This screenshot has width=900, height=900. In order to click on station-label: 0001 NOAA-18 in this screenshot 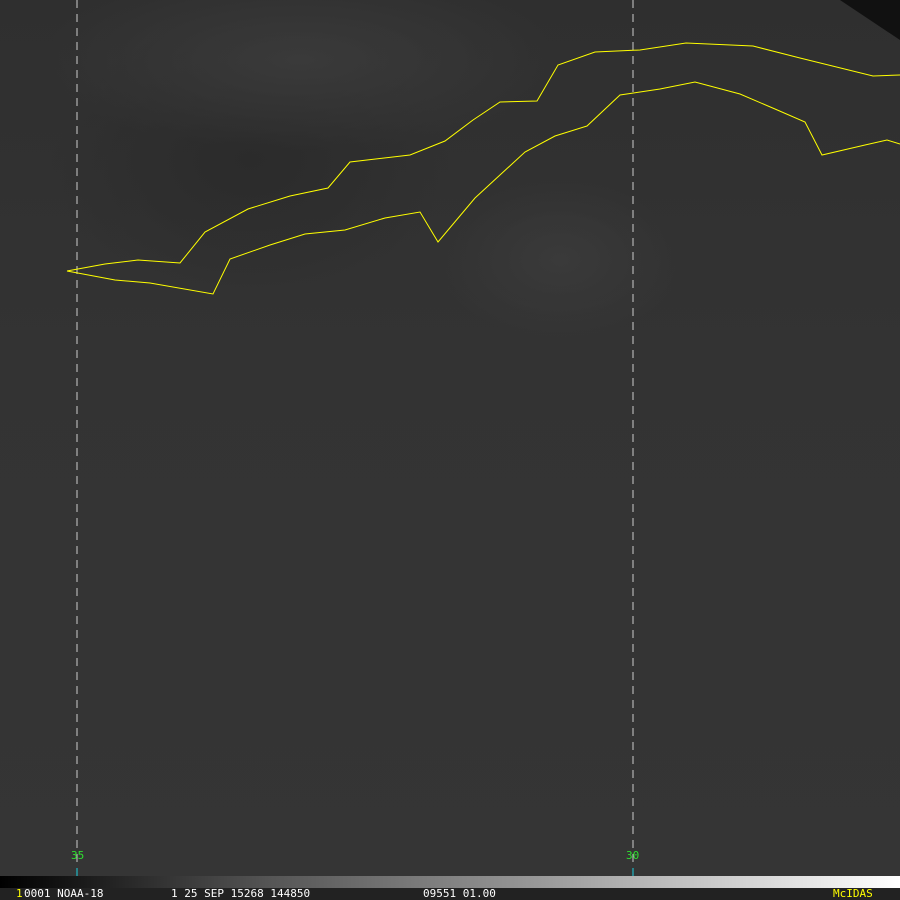, I will do `click(64, 893)`.